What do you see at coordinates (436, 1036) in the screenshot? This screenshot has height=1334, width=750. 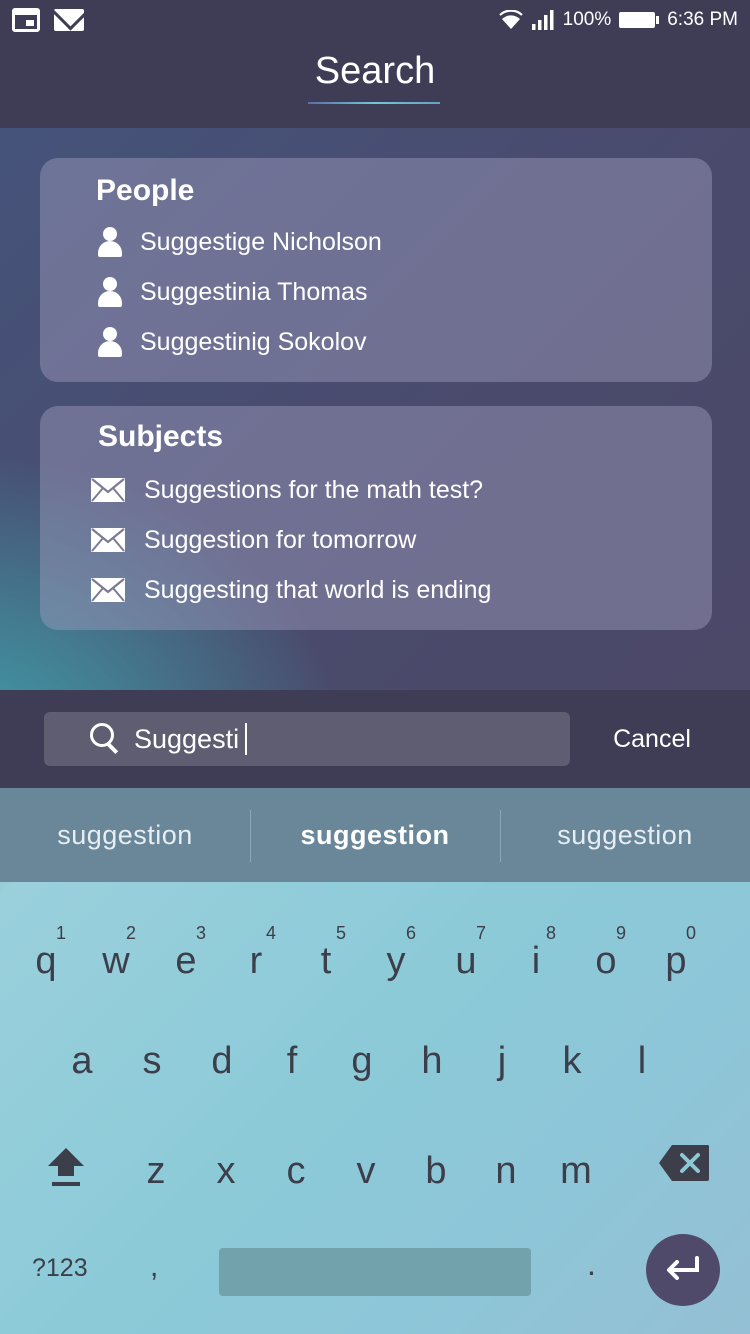 I see `key-b: b` at bounding box center [436, 1036].